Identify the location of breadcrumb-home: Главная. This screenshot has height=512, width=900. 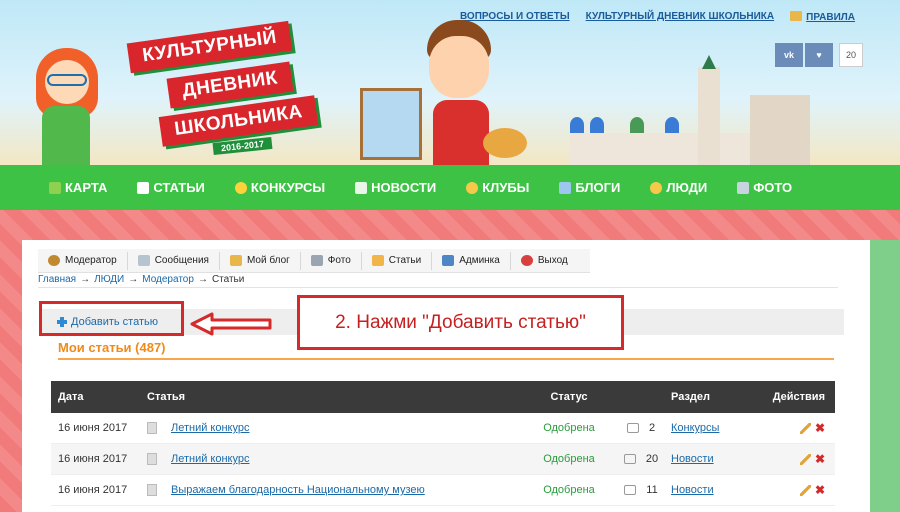
(57, 280).